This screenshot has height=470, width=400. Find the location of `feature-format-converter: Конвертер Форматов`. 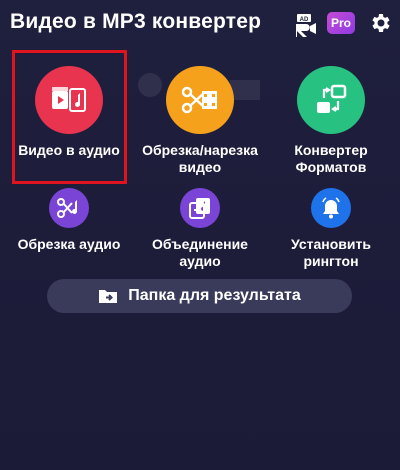

feature-format-converter: Конвертер Форматов is located at coordinates (331, 121).